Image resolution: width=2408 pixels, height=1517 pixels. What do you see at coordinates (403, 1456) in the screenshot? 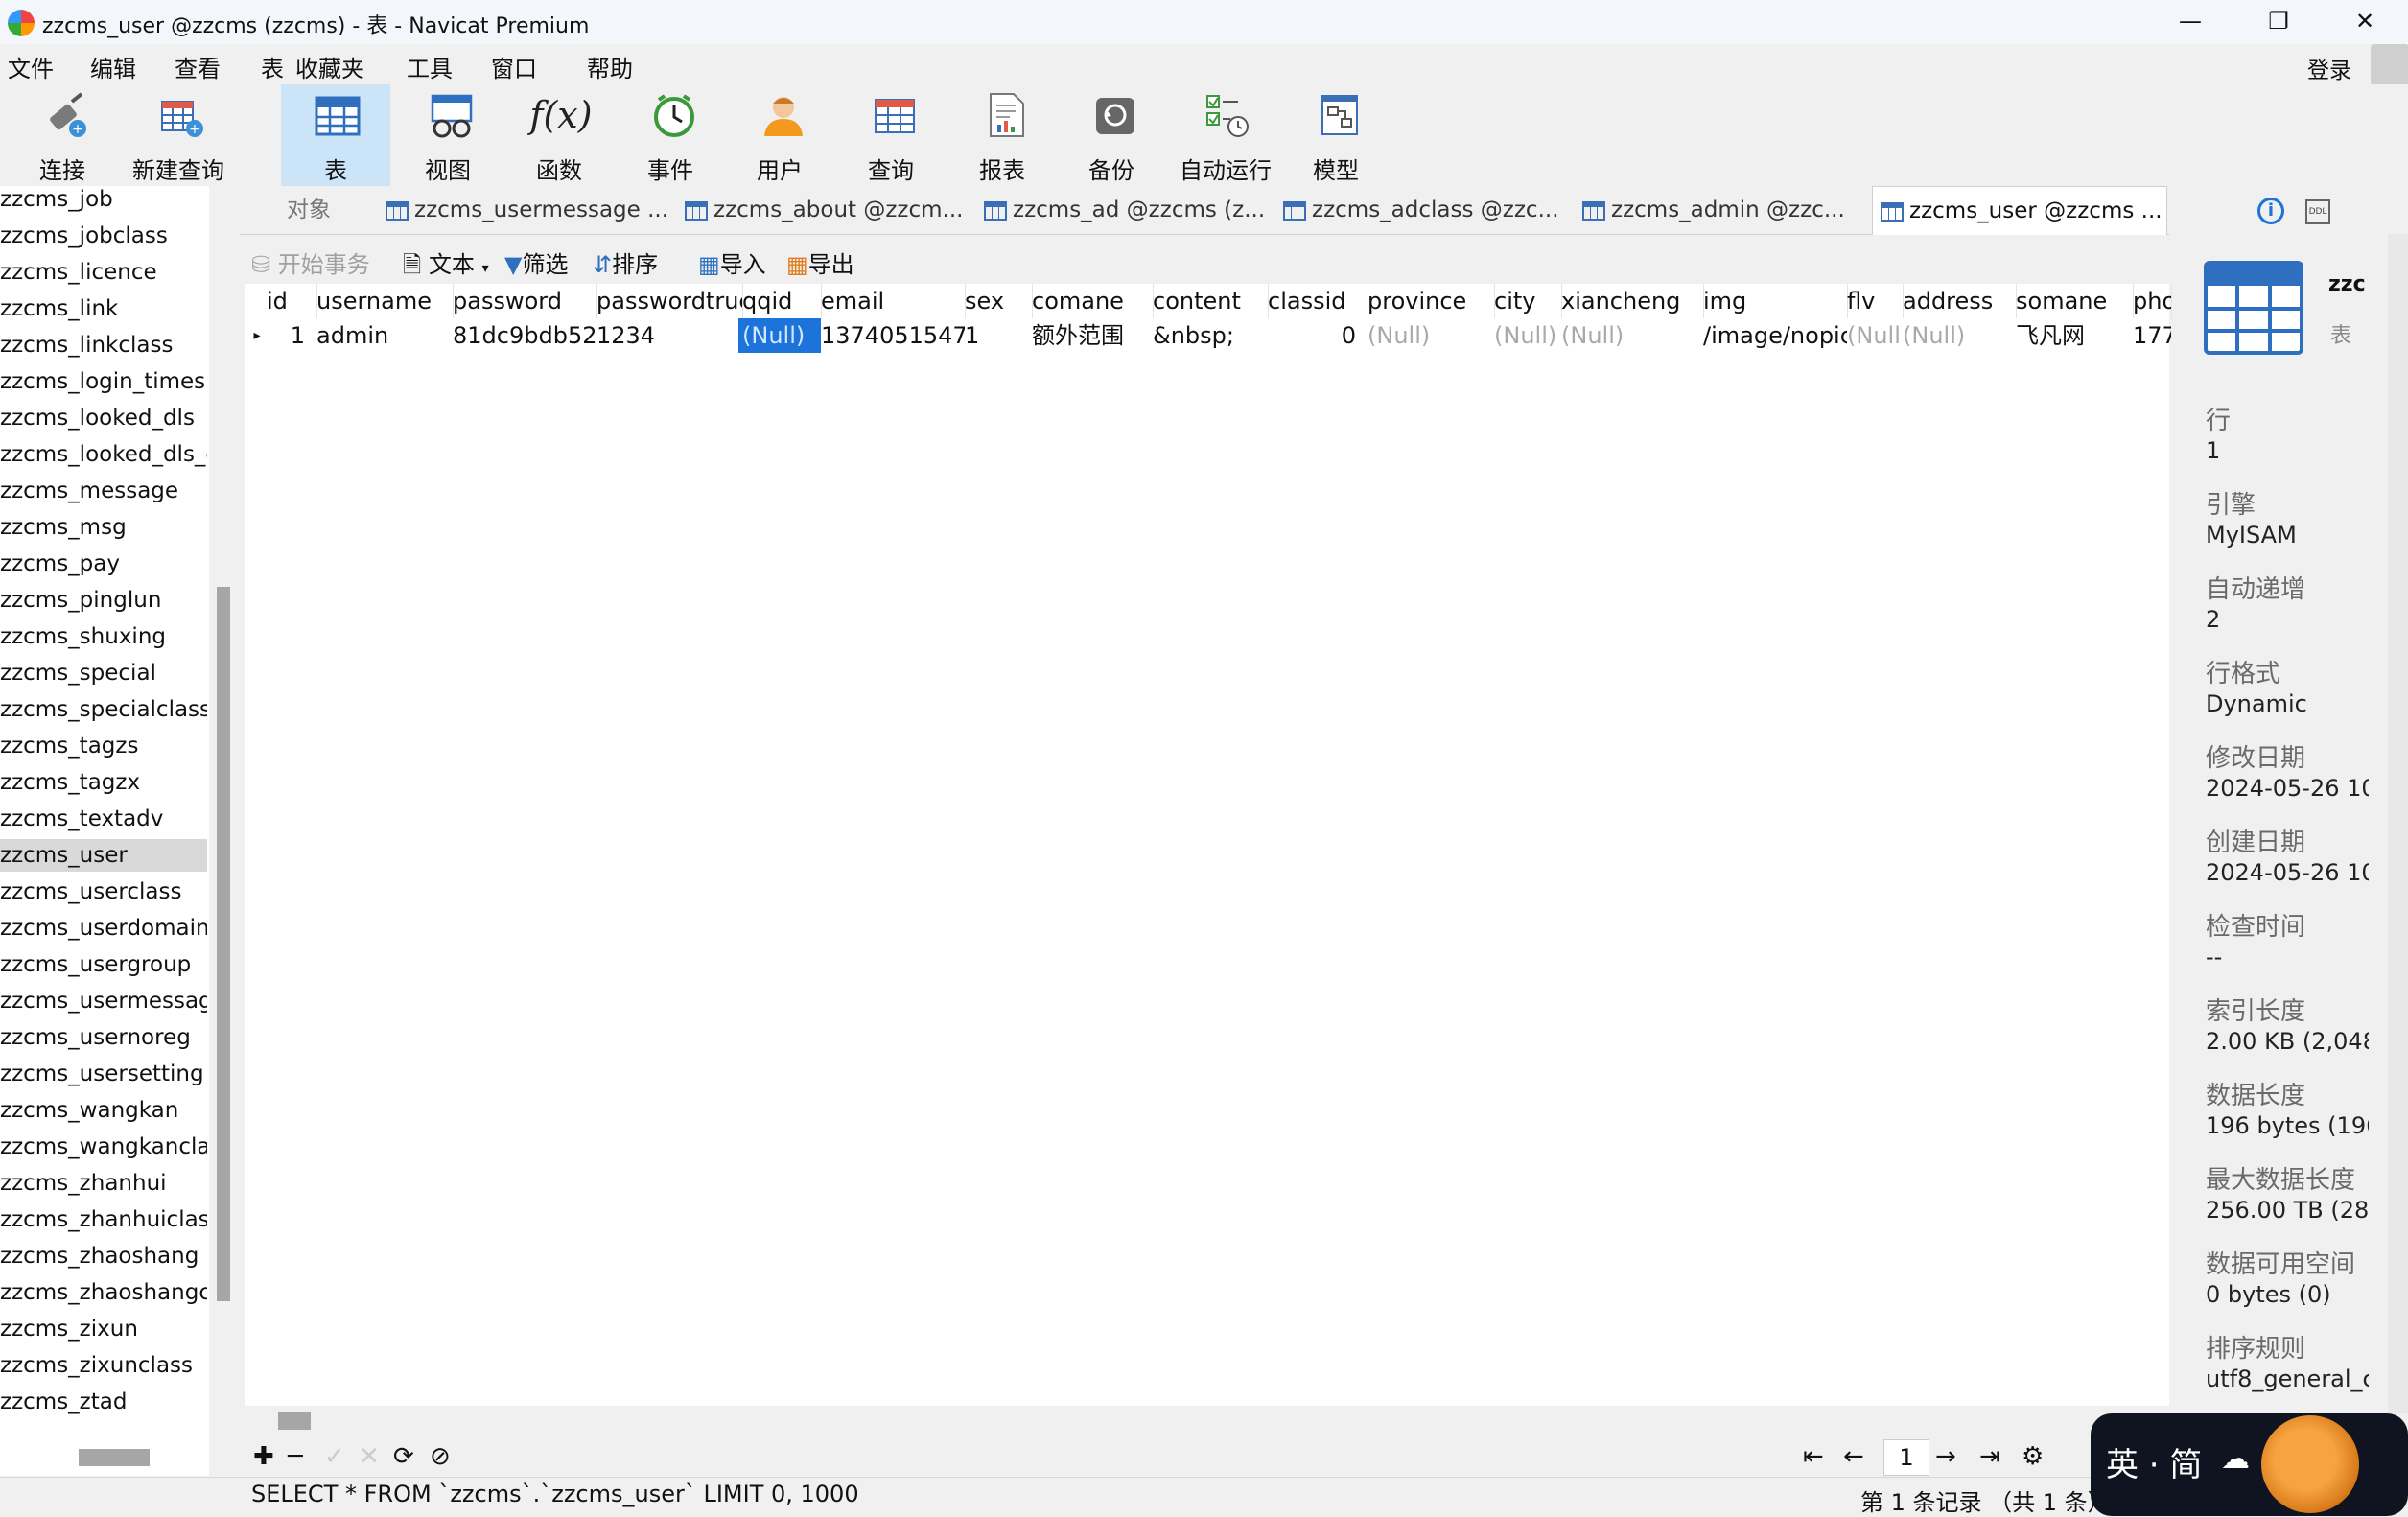
I see `refresh-icon: ⟳` at bounding box center [403, 1456].